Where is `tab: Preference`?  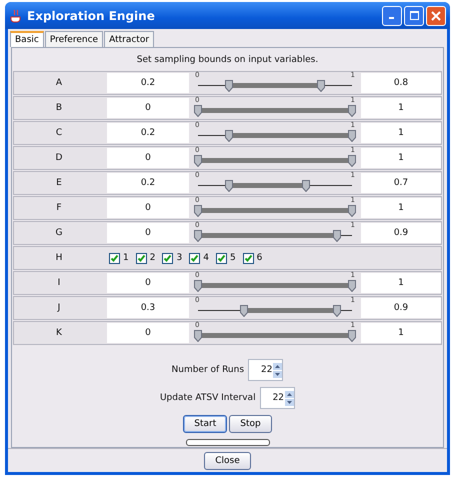
tab: Preference is located at coordinates (74, 39).